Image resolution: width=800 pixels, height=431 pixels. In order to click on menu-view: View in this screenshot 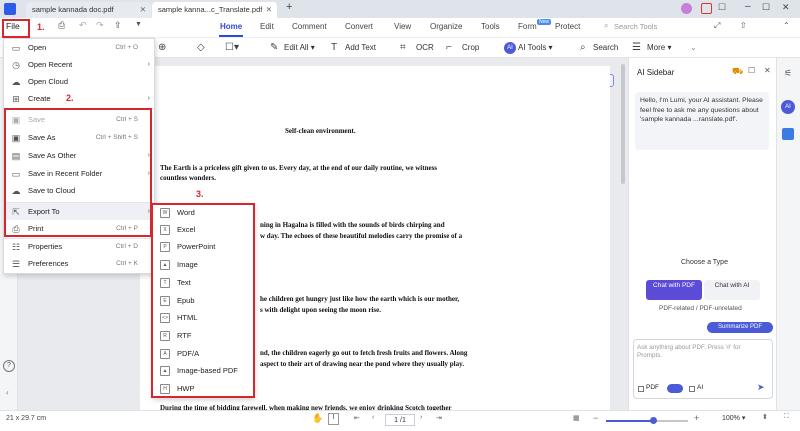, I will do `click(402, 26)`.